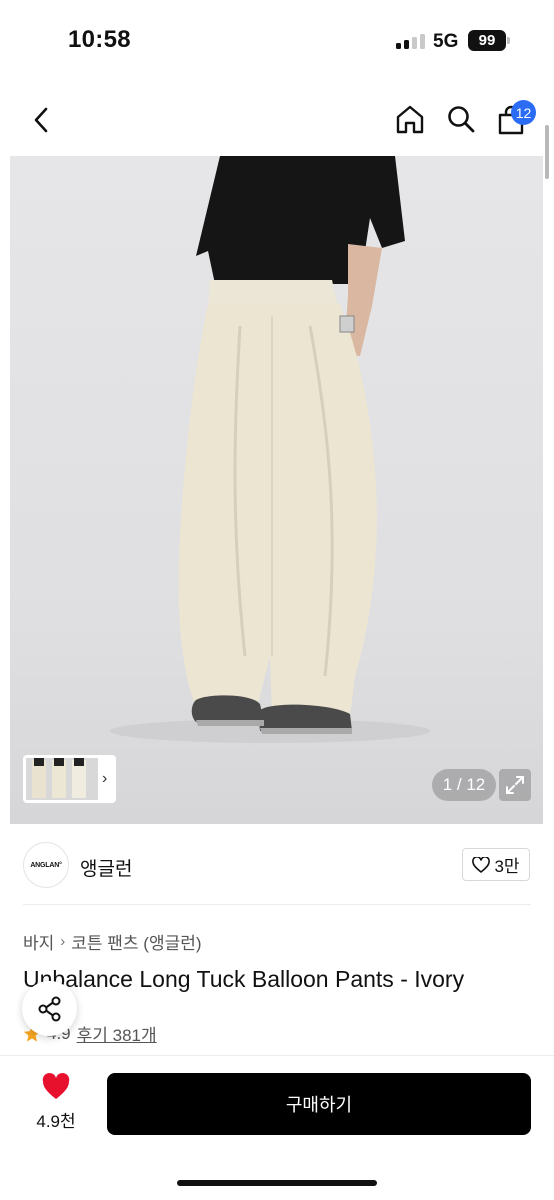 The width and height of the screenshot is (554, 1200). I want to click on home-icon, so click(410, 119).